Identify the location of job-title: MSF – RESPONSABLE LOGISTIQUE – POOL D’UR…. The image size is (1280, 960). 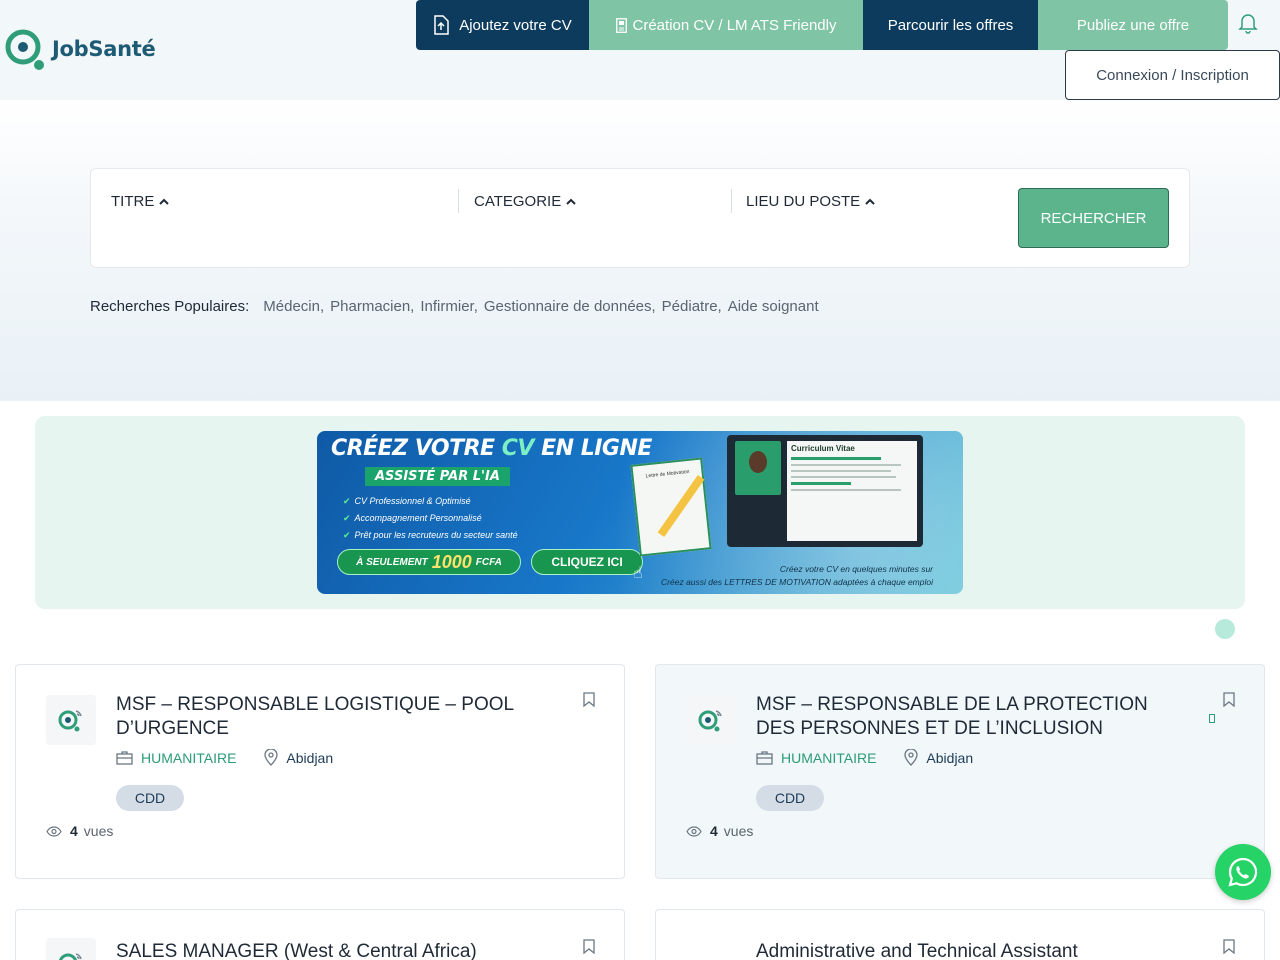
(326, 717).